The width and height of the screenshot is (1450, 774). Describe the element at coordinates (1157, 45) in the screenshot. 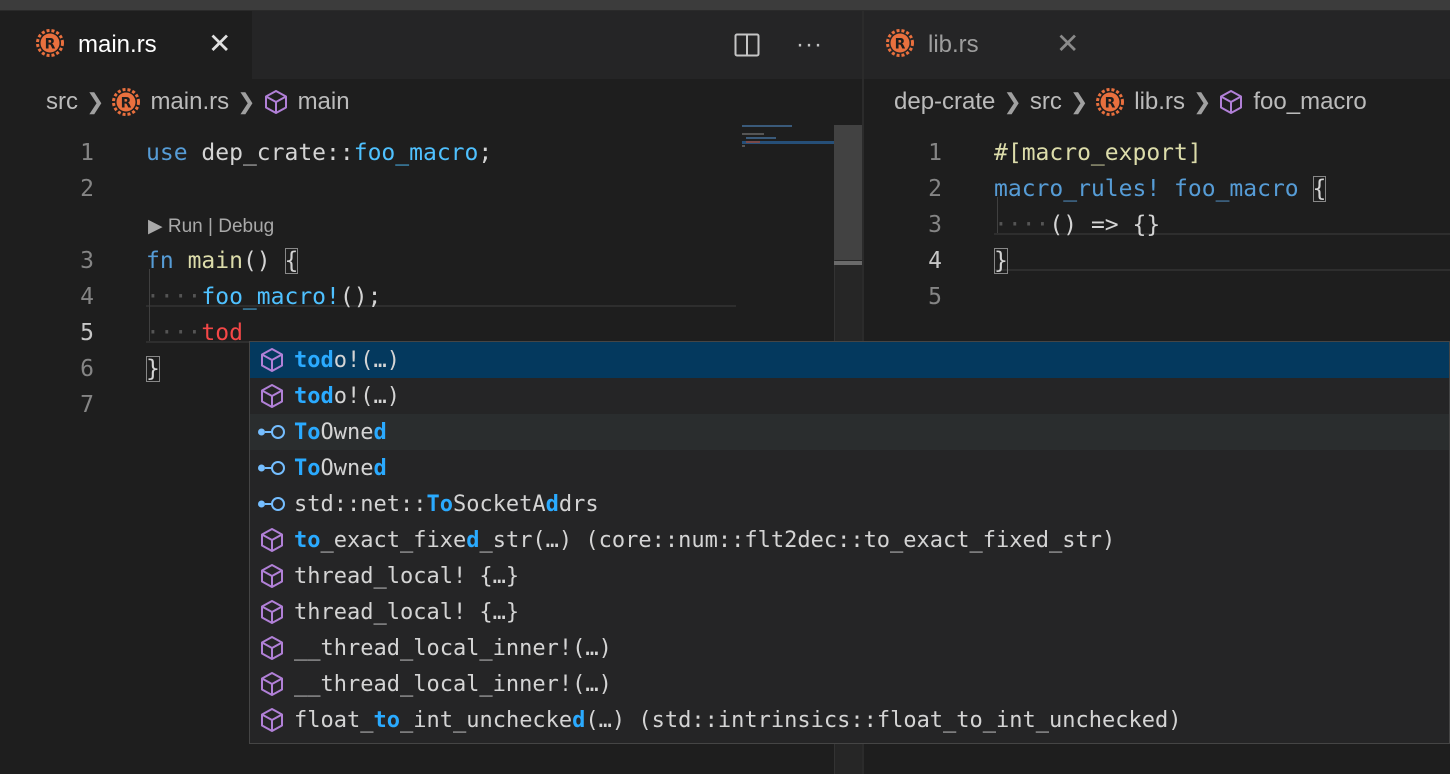

I see `tab-bar: R lib.rs ✕` at that location.